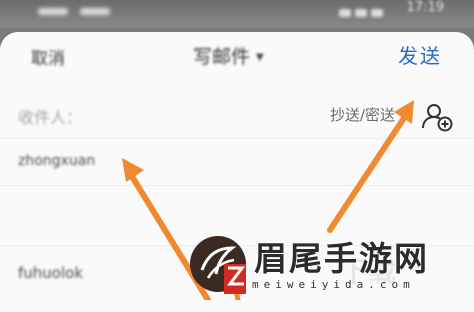 Image resolution: width=474 pixels, height=312 pixels. Describe the element at coordinates (370, 166) in the screenshot. I see `annotation-arrow` at that location.